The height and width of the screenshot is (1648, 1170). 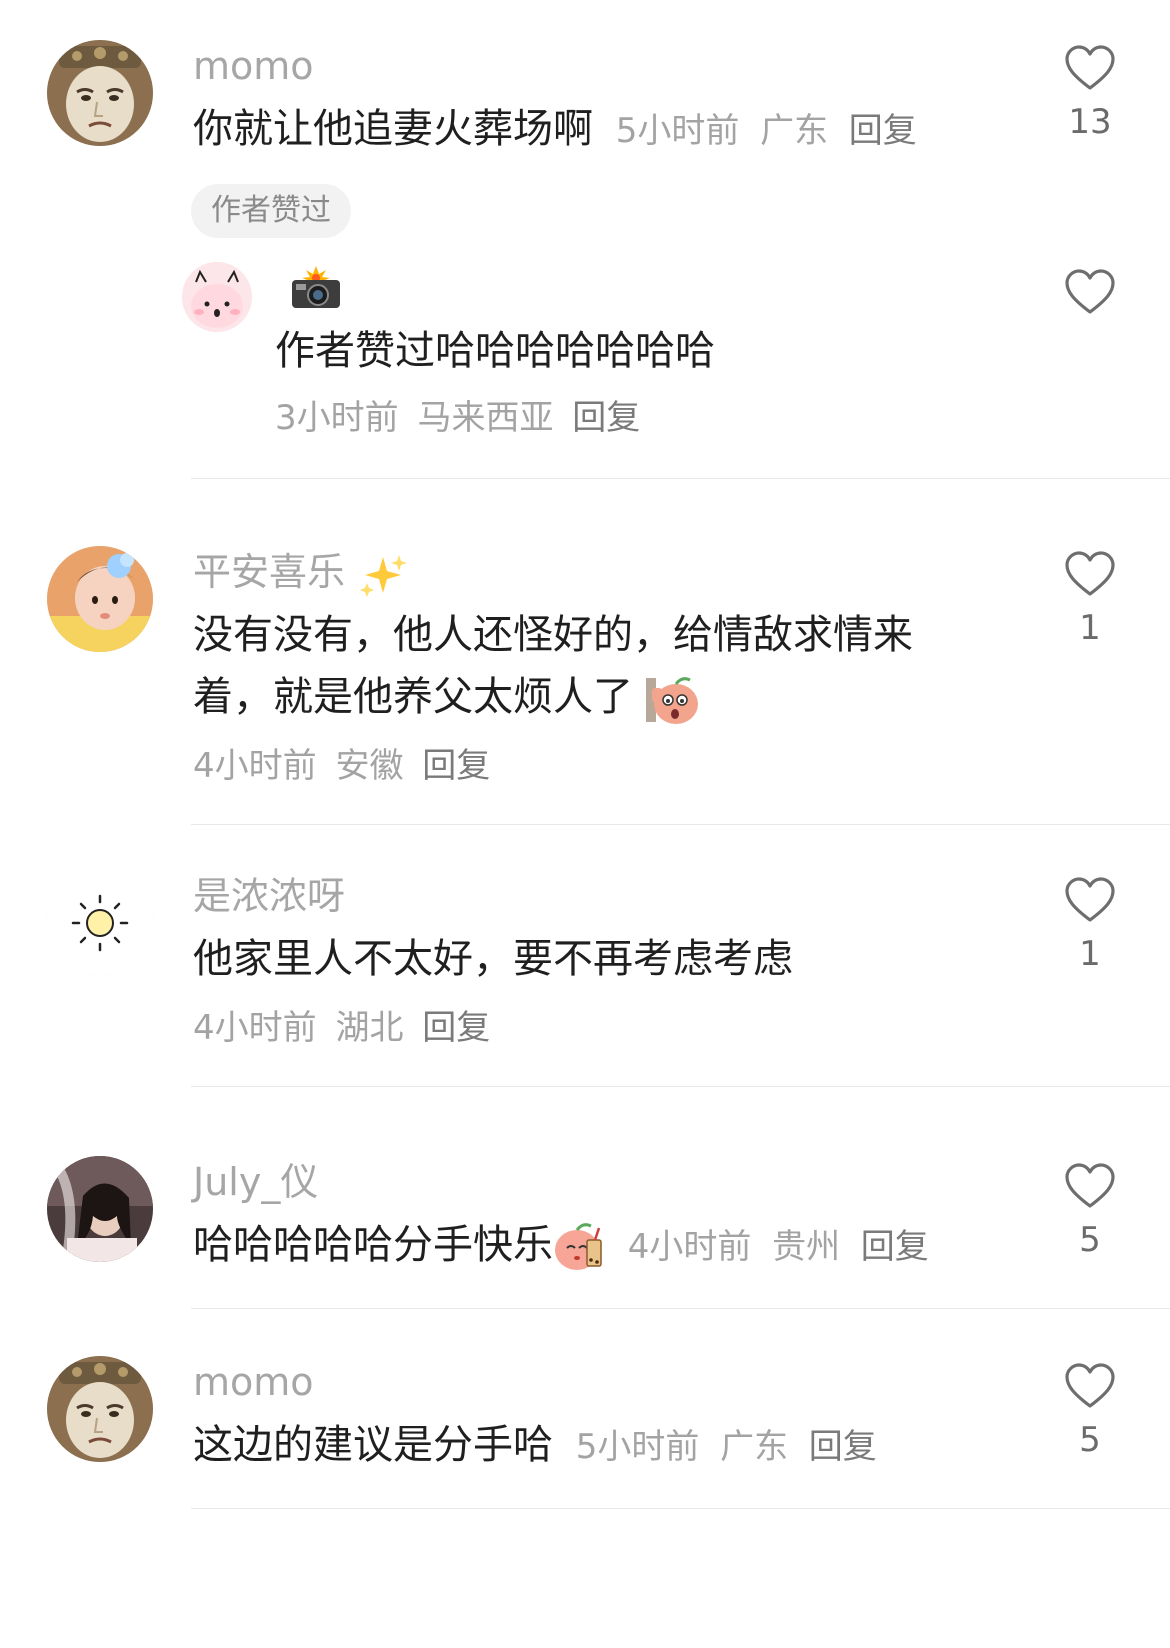 What do you see at coordinates (671, 700) in the screenshot?
I see `peach-peeking-emoji` at bounding box center [671, 700].